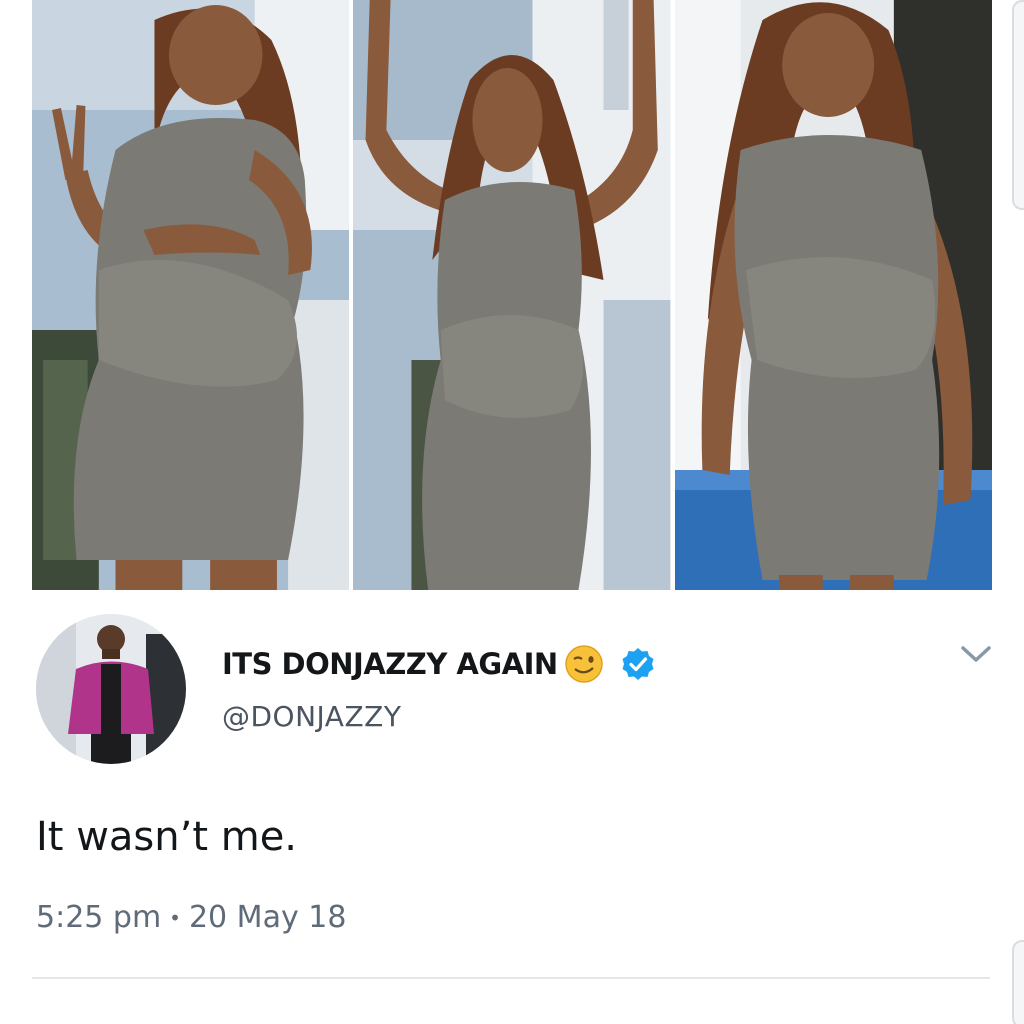 Image resolution: width=1024 pixels, height=1024 pixels. Describe the element at coordinates (390, 664) in the screenshot. I see `author-display-name: ITS DONJAZZY AGAIN` at that location.